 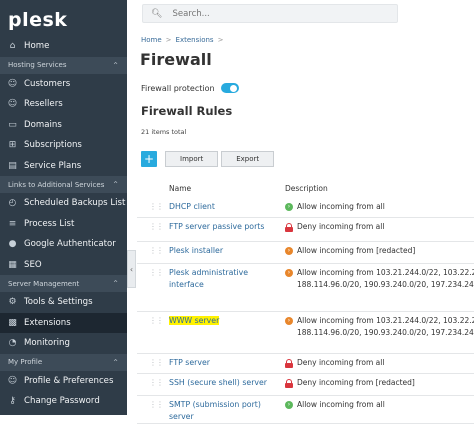 I want to click on sidebar-item-label: Google Authenticator, so click(x=70, y=244).